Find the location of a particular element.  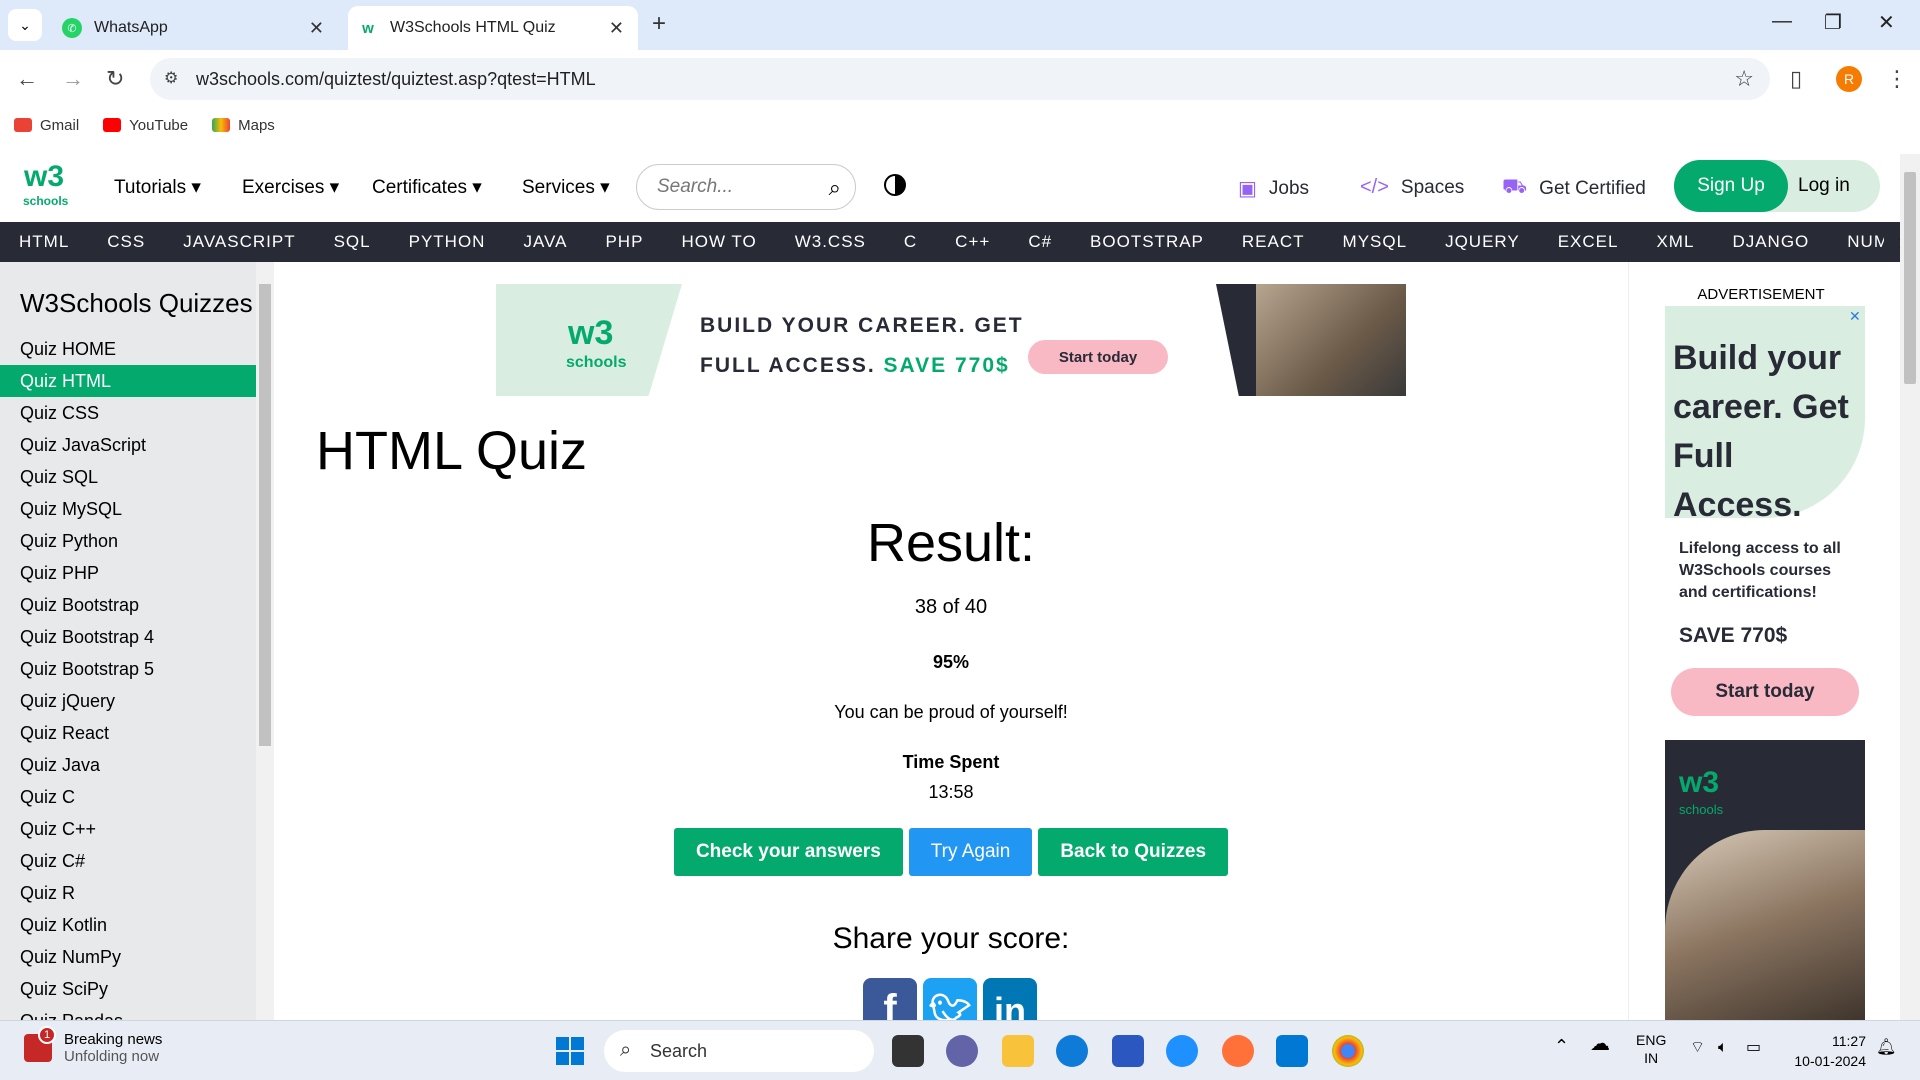

profile-avatar: R is located at coordinates (1849, 79).